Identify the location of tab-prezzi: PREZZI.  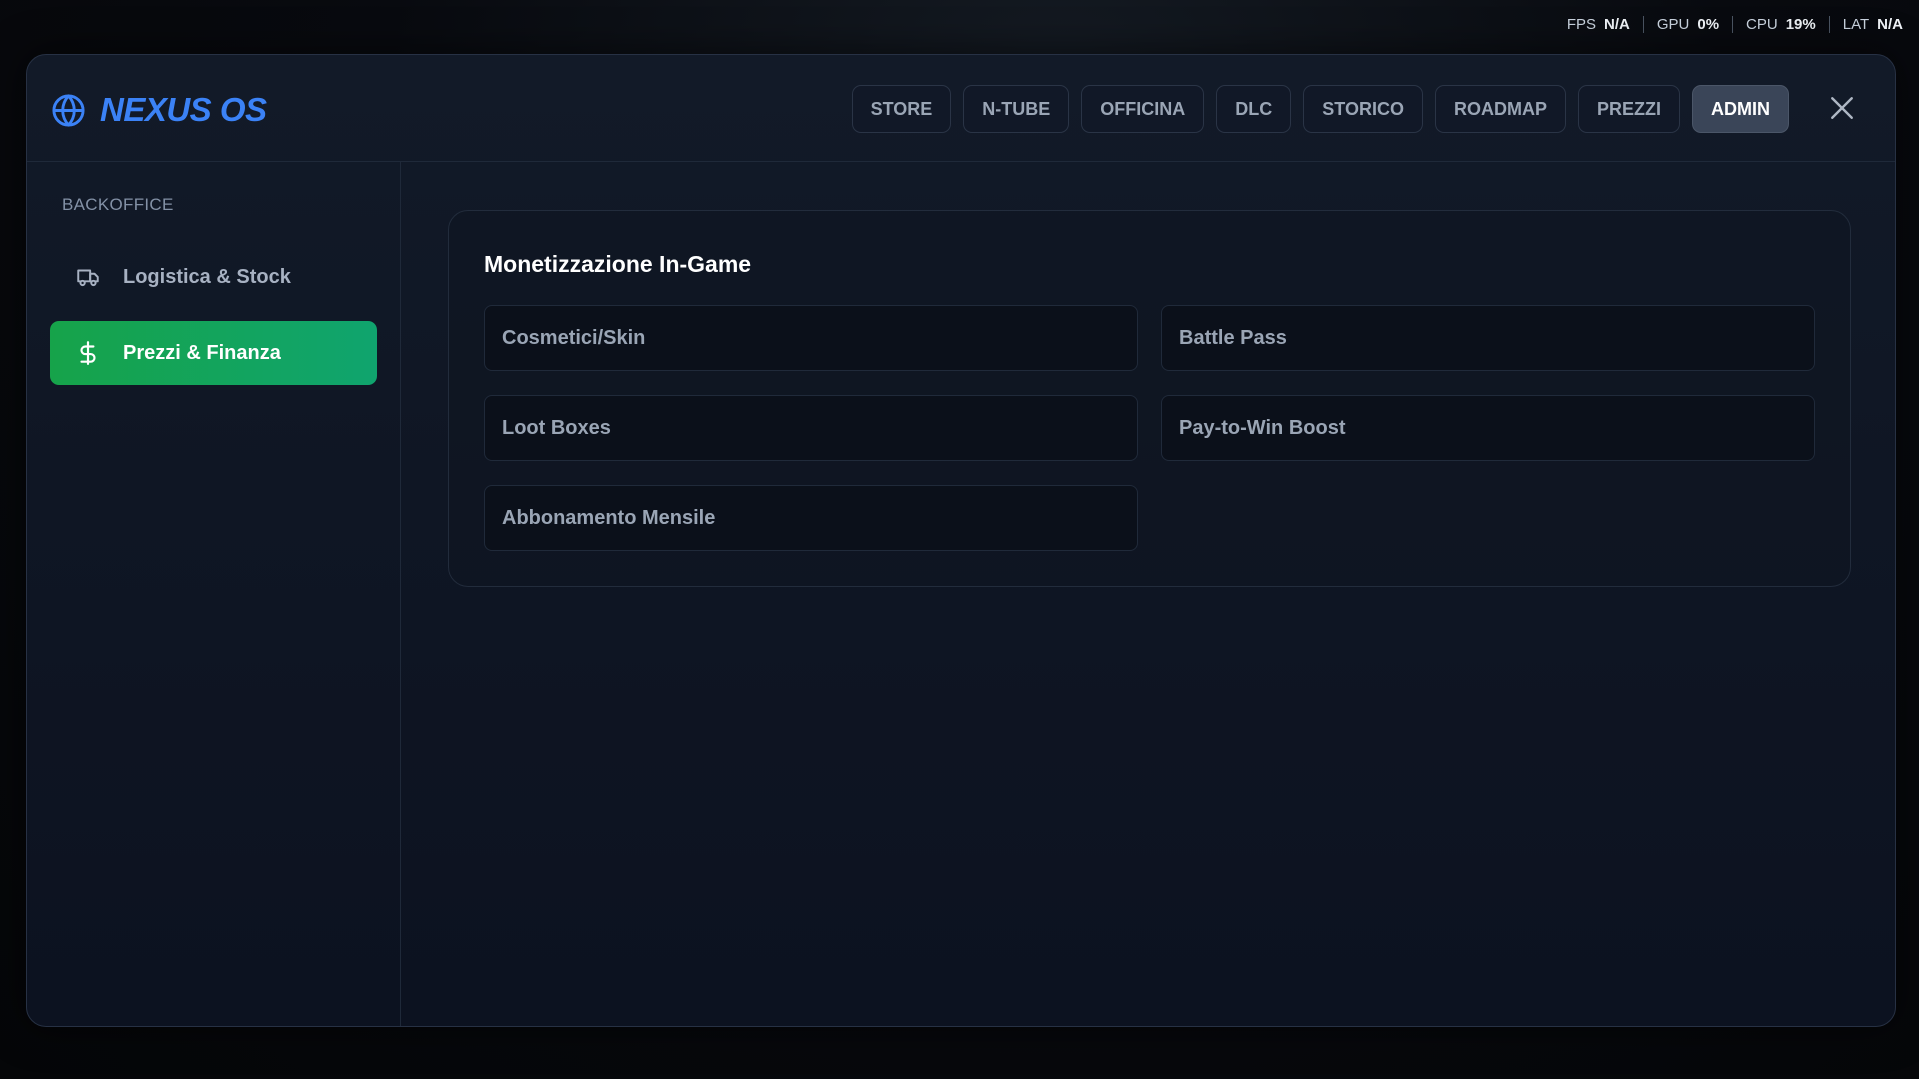
(1628, 109).